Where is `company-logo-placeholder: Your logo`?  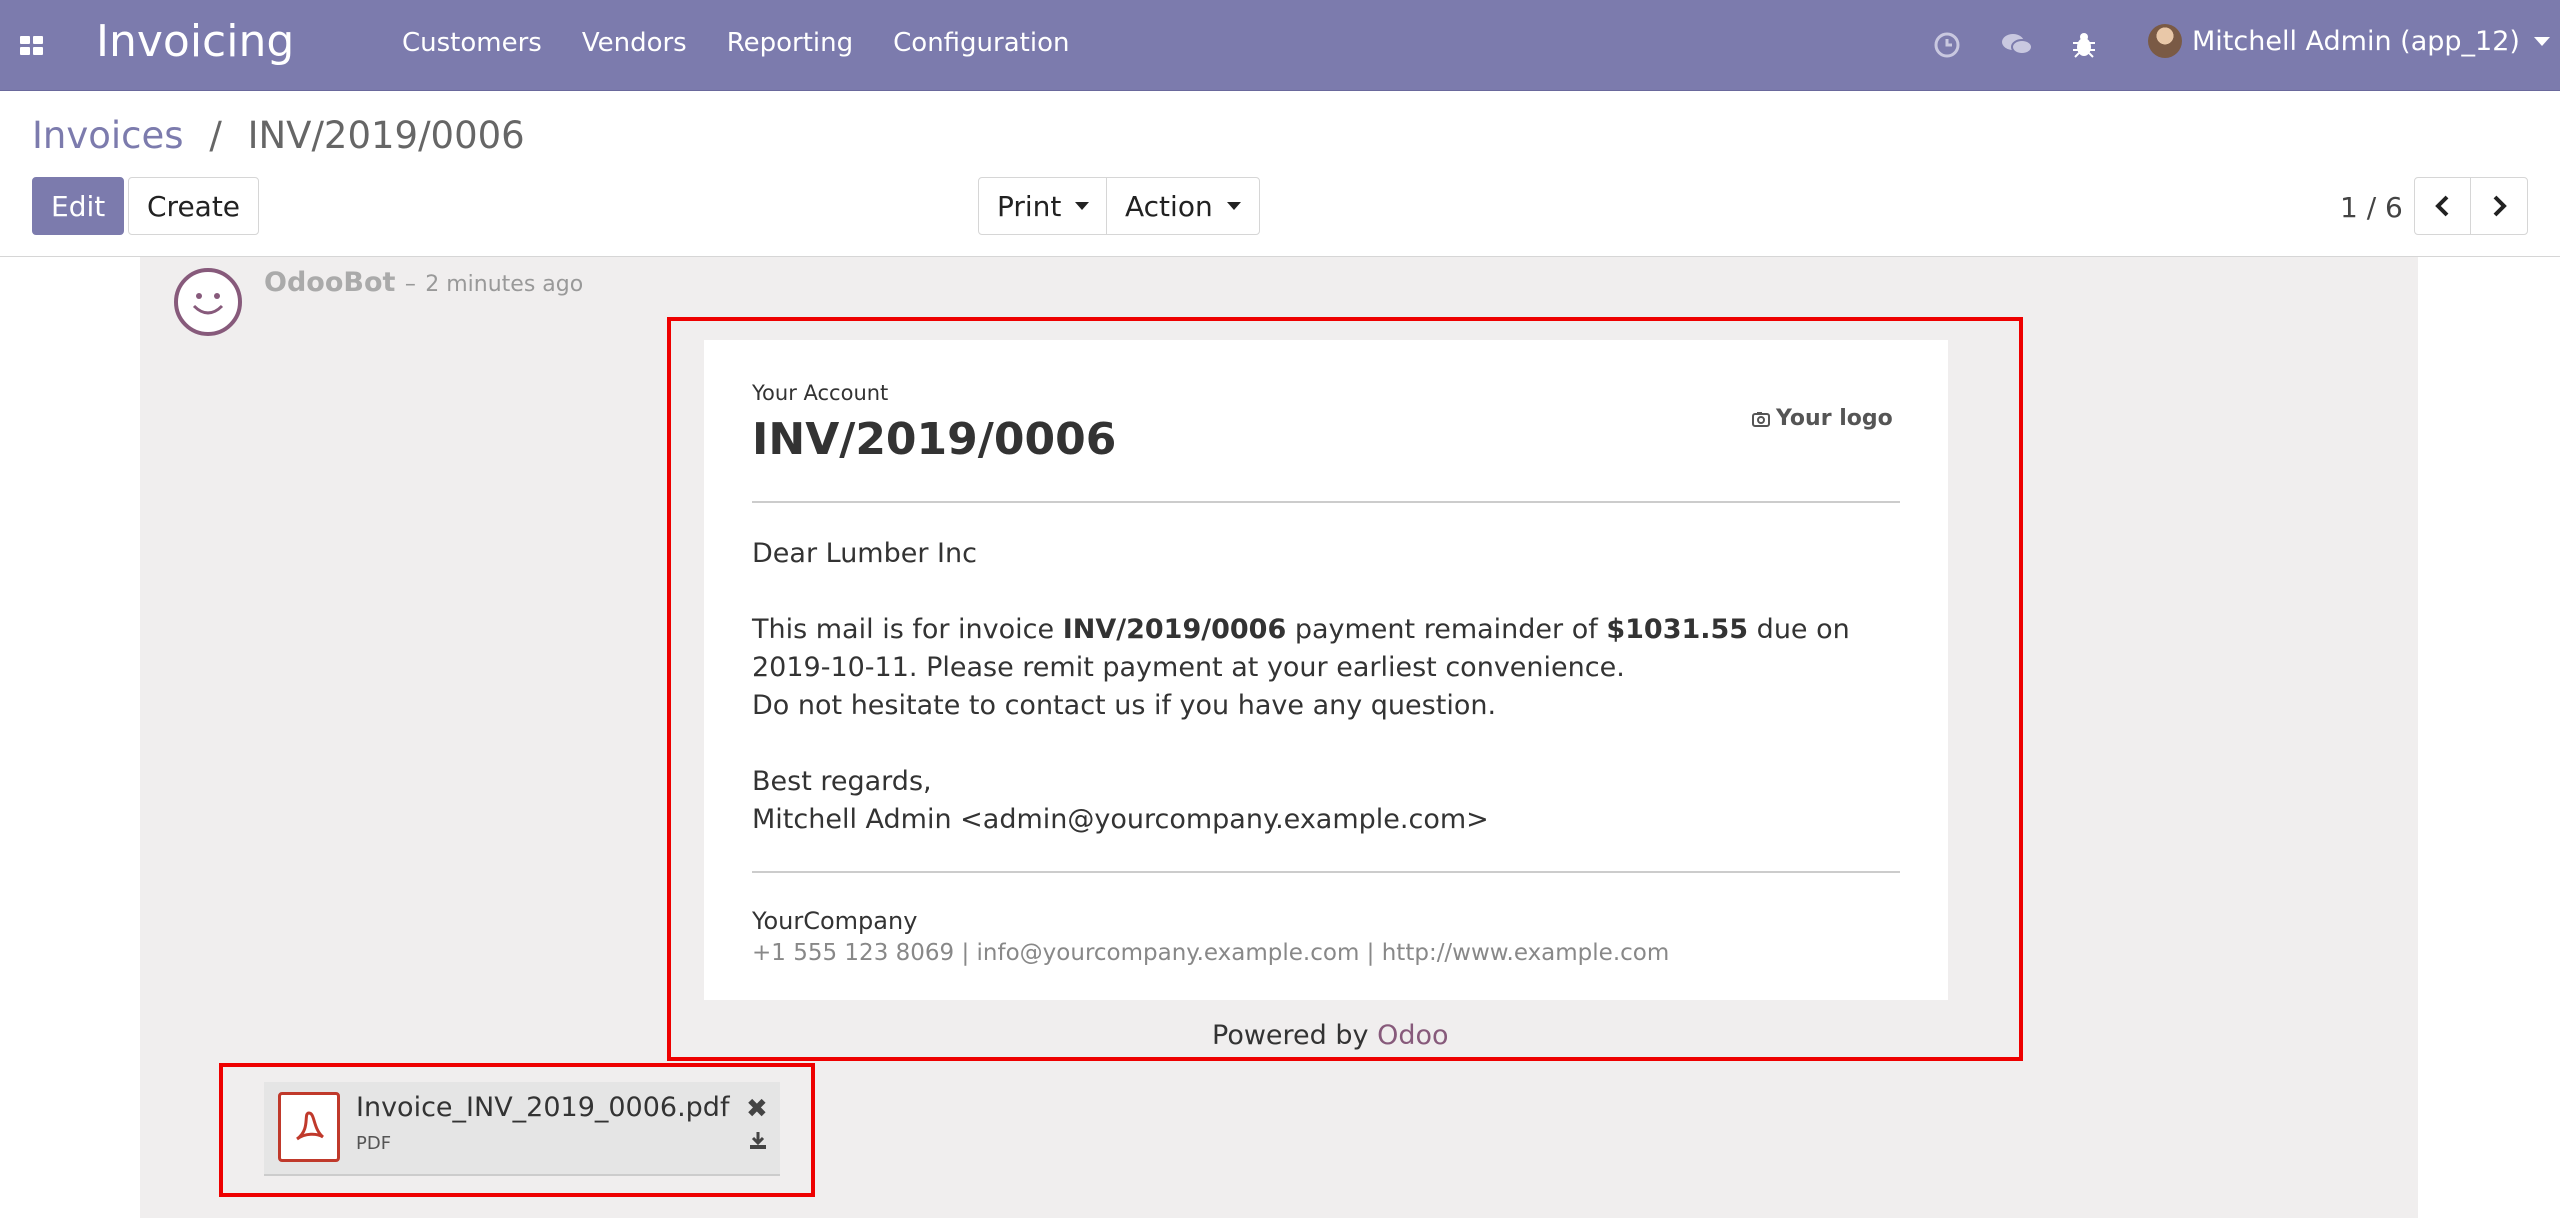 company-logo-placeholder: Your logo is located at coordinates (1822, 418).